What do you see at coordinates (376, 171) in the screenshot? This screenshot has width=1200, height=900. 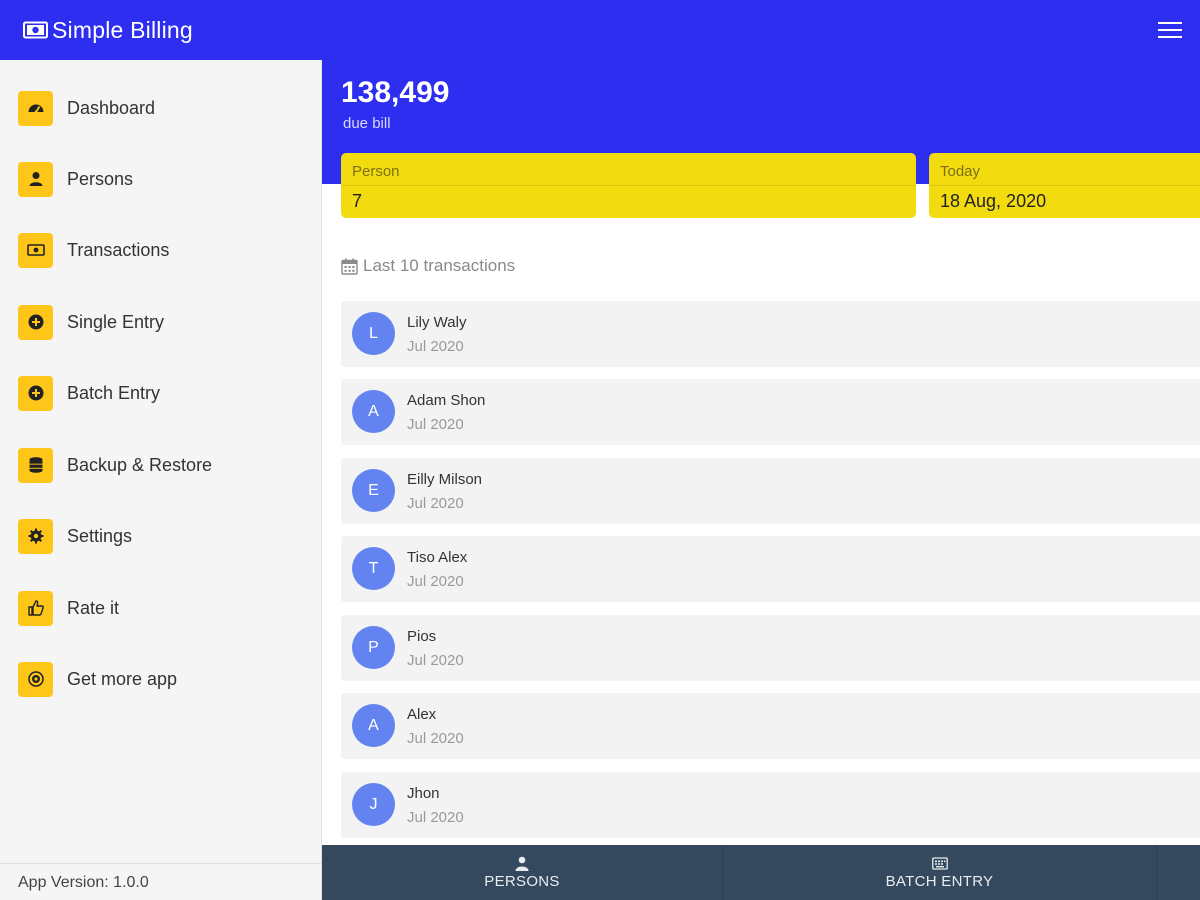 I see `stat-label: Person` at bounding box center [376, 171].